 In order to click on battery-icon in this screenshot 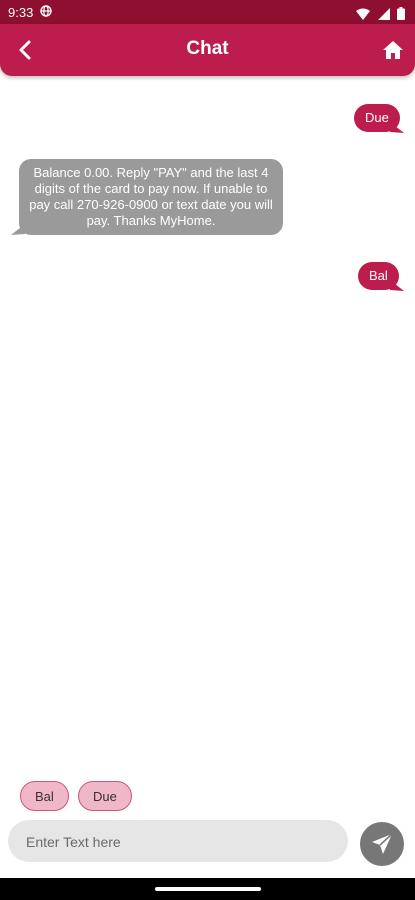, I will do `click(401, 14)`.